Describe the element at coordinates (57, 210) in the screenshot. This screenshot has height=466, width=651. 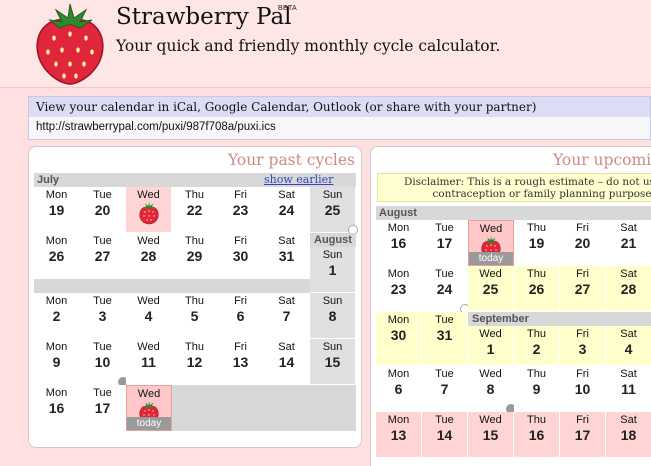
I see `calendar-day-cell: Mon 19` at that location.